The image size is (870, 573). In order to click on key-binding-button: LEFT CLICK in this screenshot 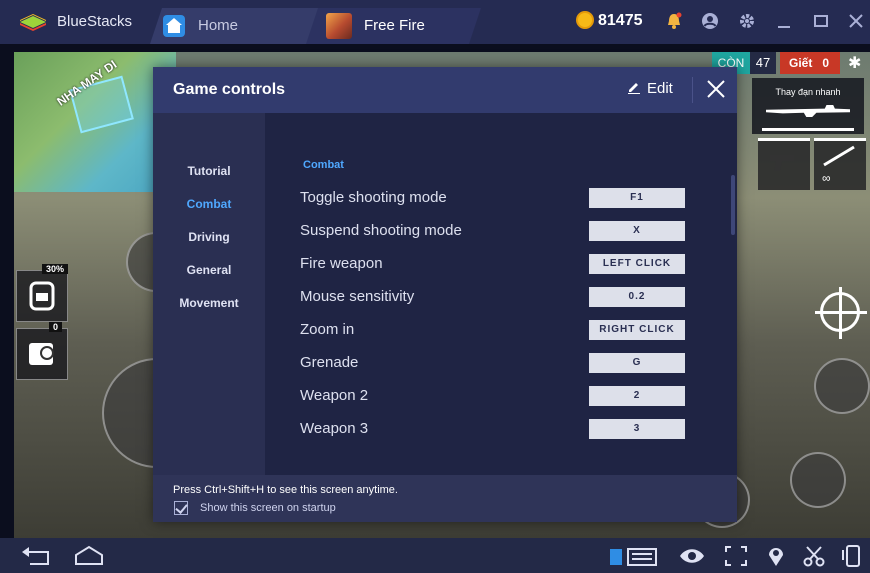, I will do `click(637, 264)`.